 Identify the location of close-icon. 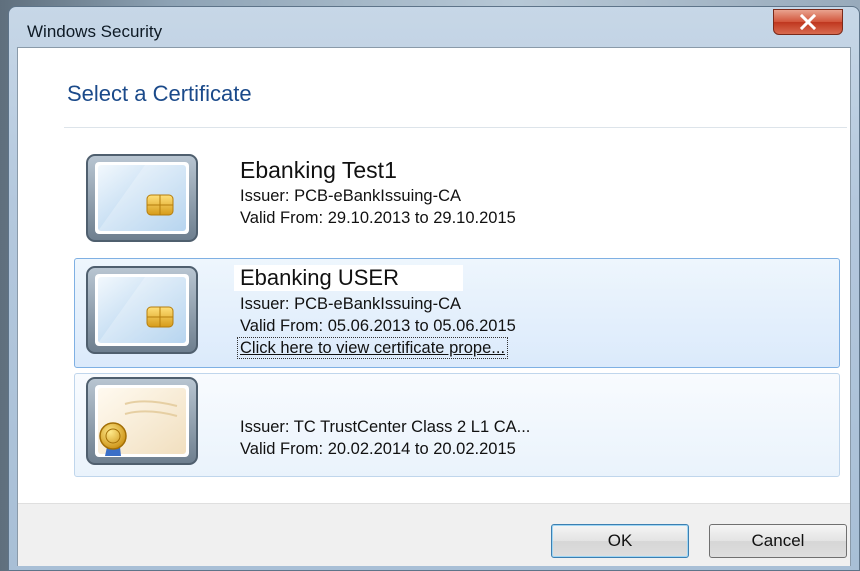
(808, 22).